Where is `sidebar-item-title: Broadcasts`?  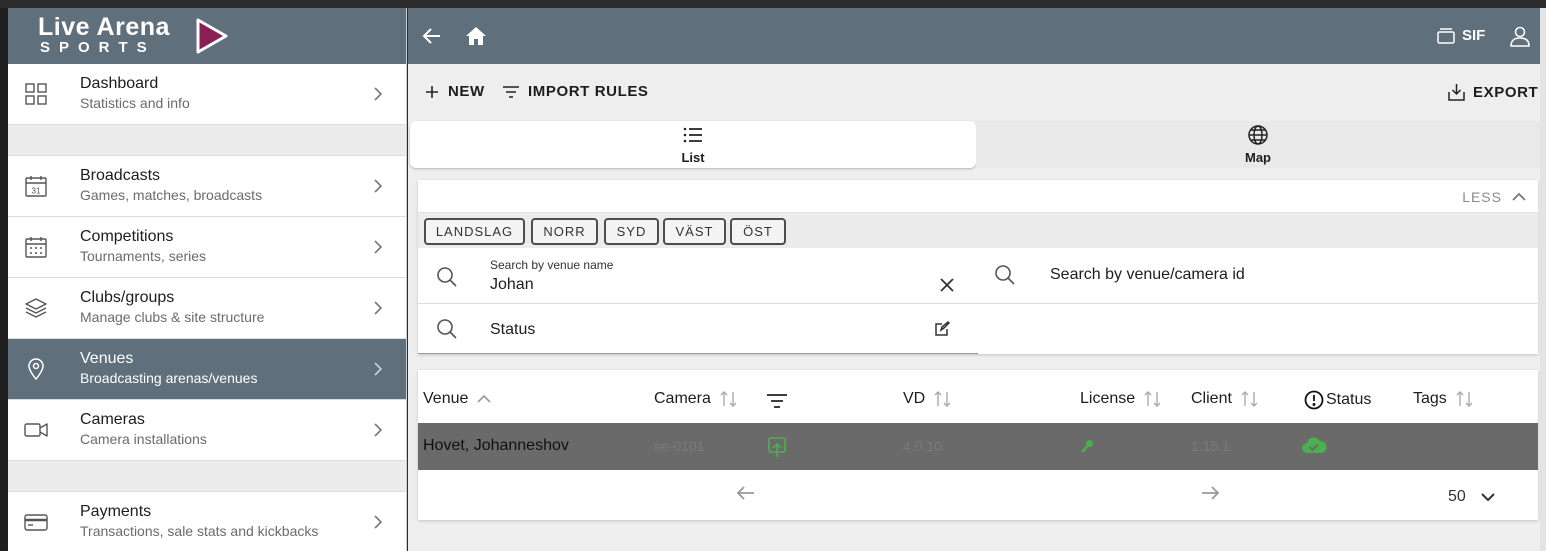 sidebar-item-title: Broadcasts is located at coordinates (120, 175).